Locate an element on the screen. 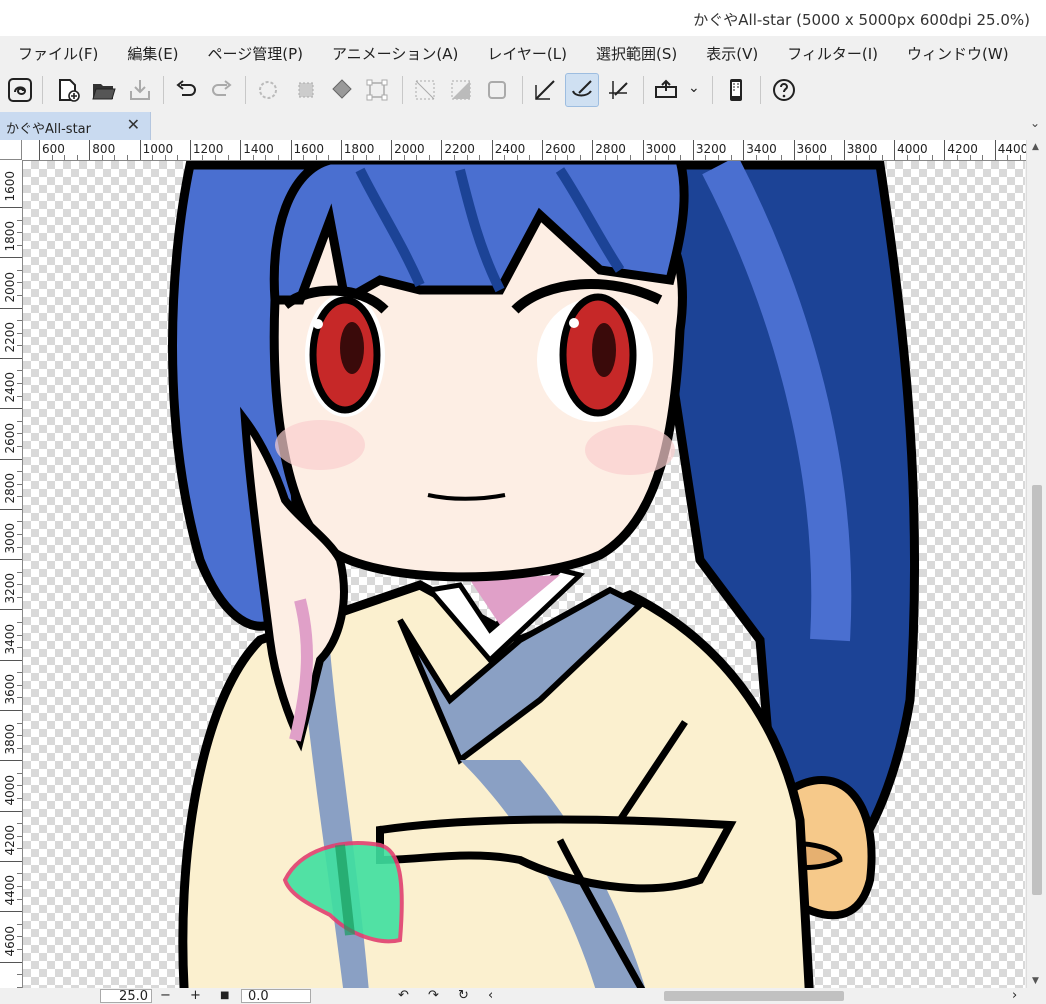 The image size is (1046, 1004). new-file-icon is located at coordinates (68, 90).